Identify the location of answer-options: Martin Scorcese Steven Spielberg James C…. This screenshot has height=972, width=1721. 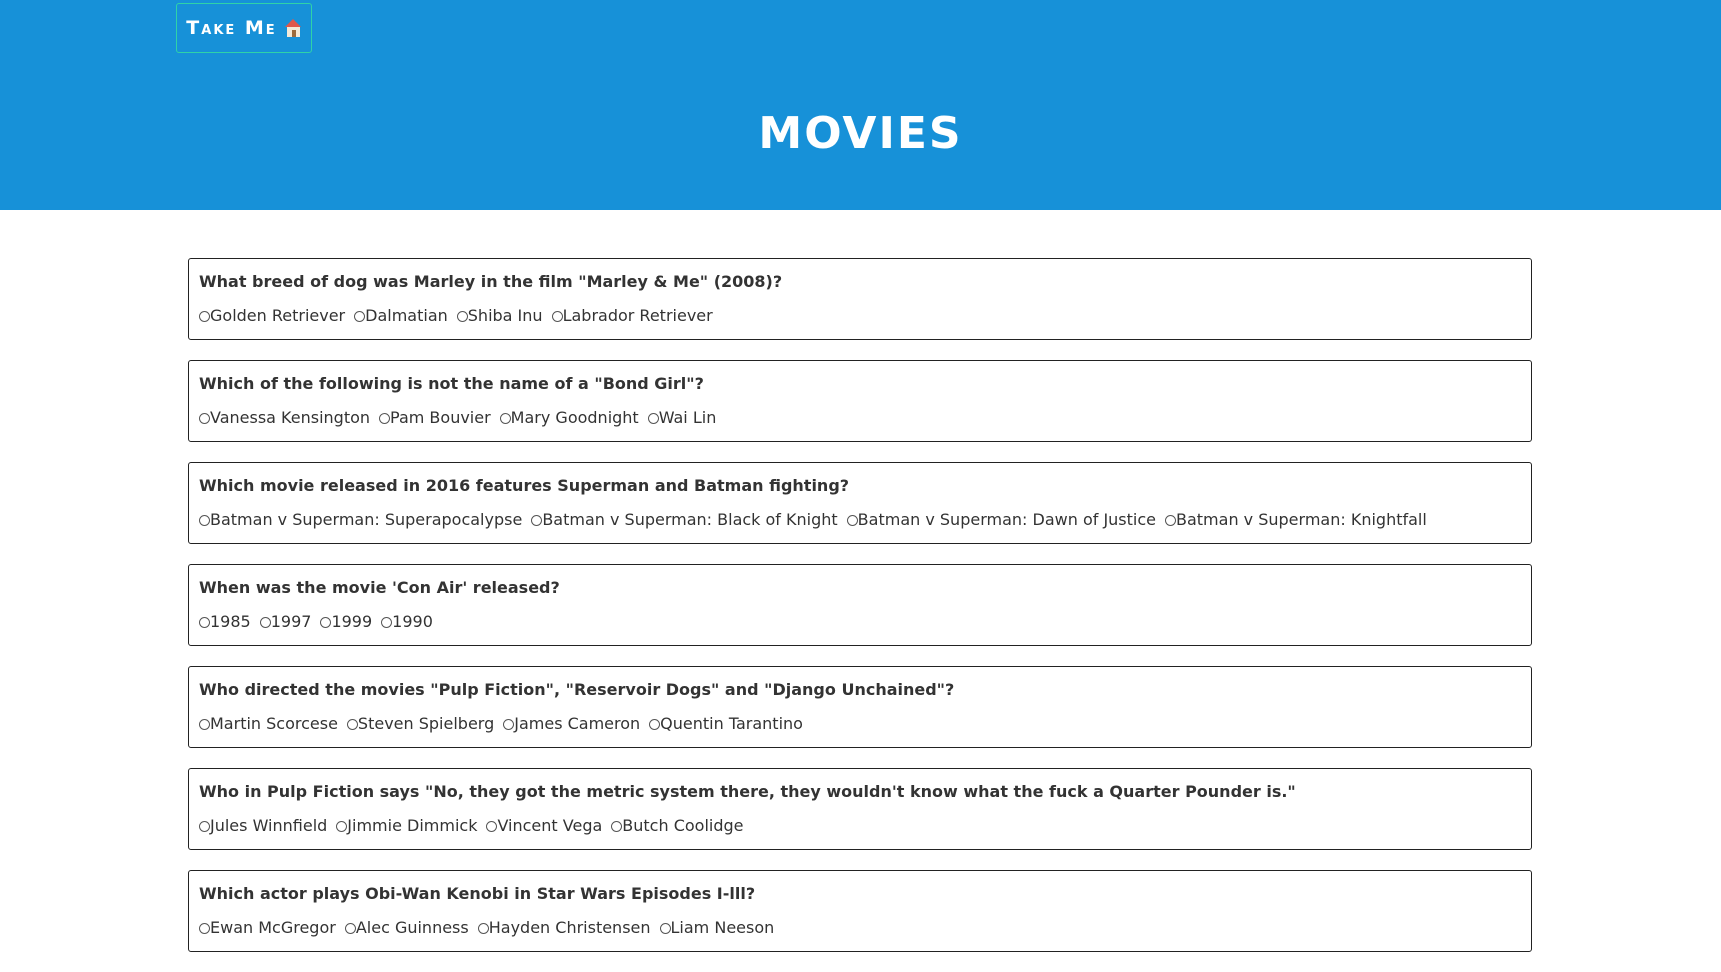
(860, 724).